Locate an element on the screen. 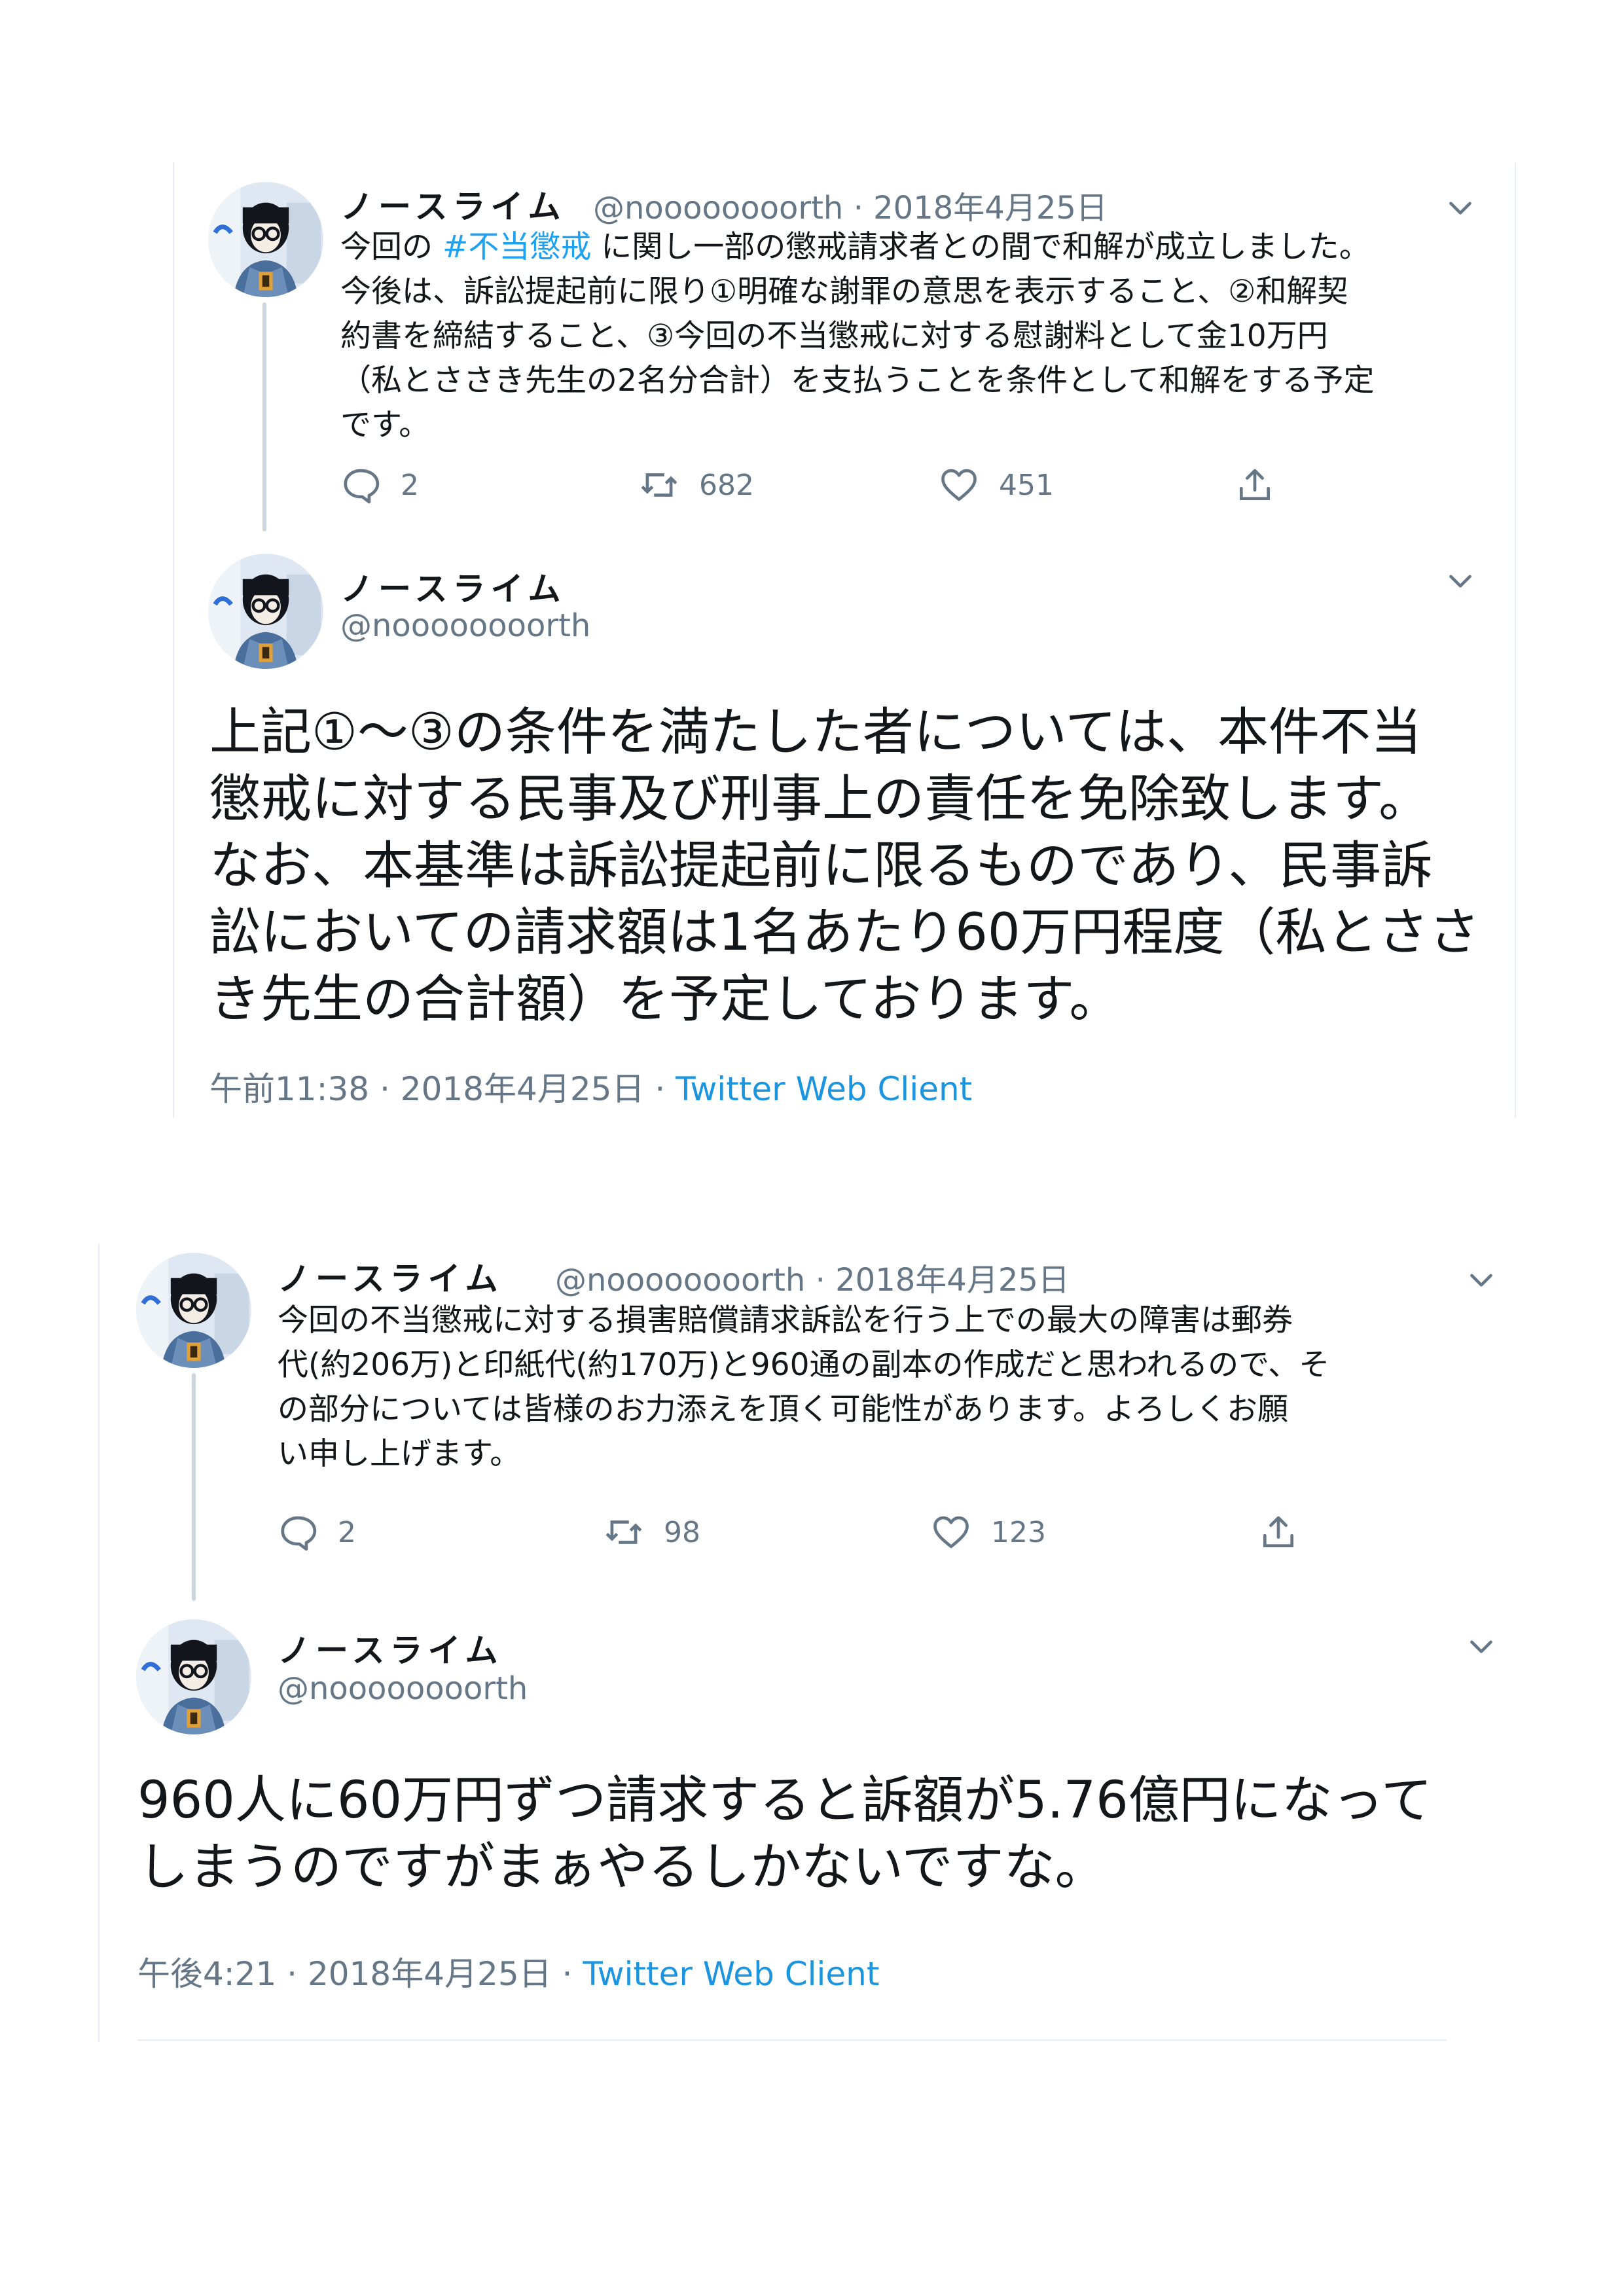  retweet-button: 98 is located at coordinates (652, 1532).